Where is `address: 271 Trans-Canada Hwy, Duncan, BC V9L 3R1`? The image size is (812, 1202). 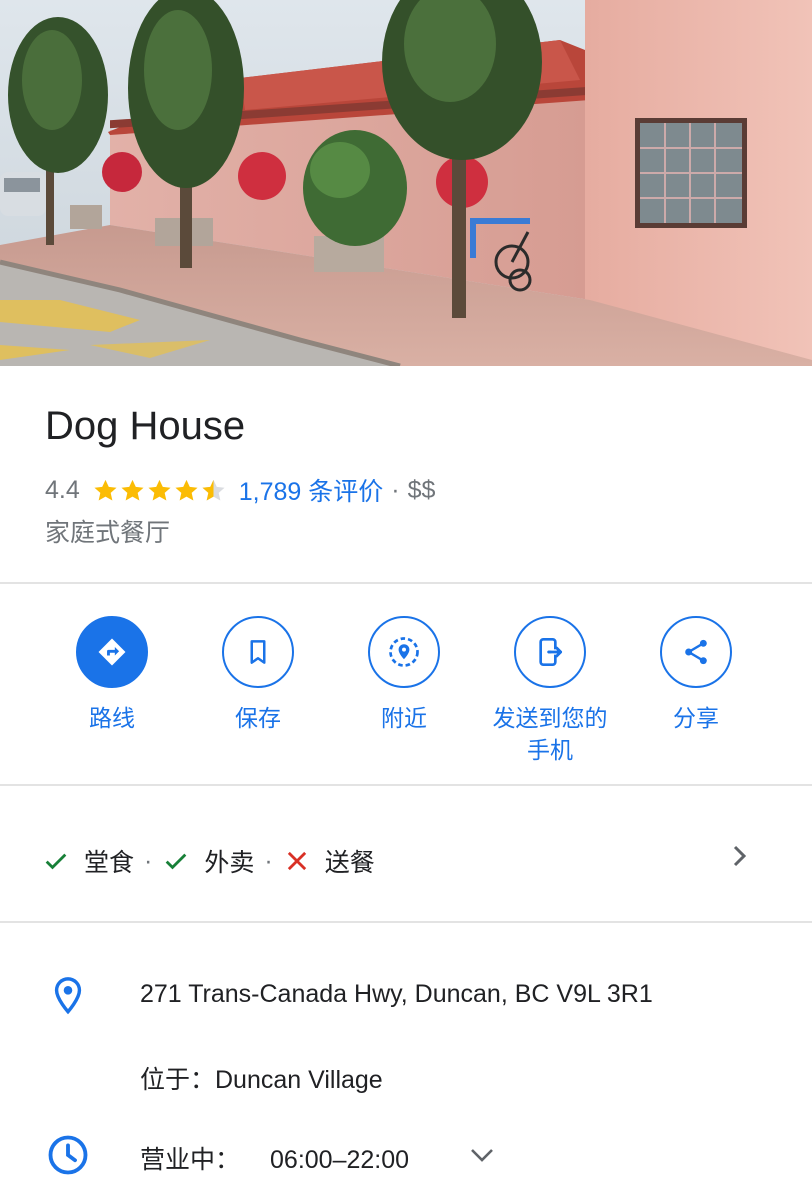 address: 271 Trans-Canada Hwy, Duncan, BC V9L 3R1 is located at coordinates (396, 994).